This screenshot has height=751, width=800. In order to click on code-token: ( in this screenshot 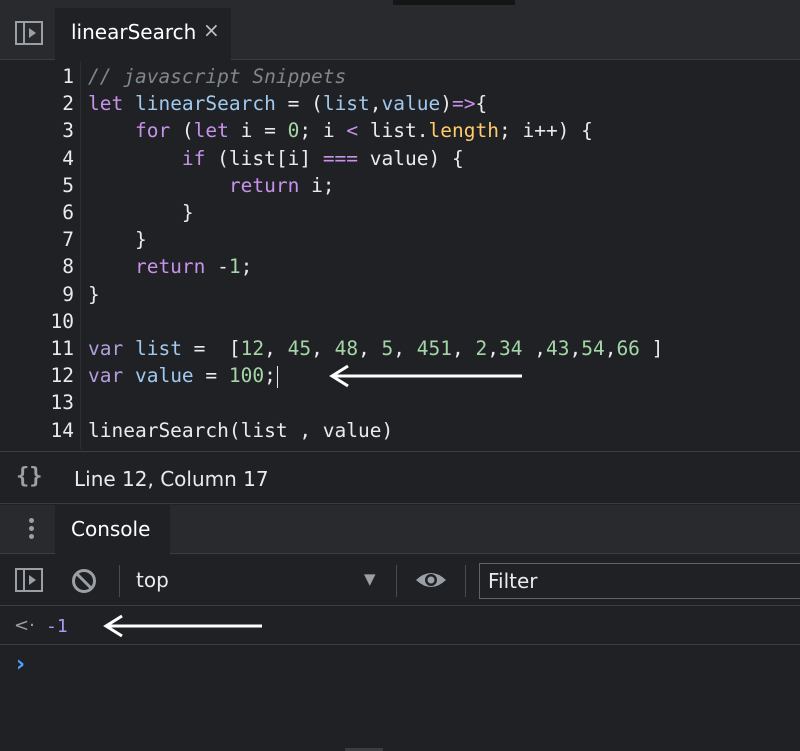, I will do `click(187, 131)`.